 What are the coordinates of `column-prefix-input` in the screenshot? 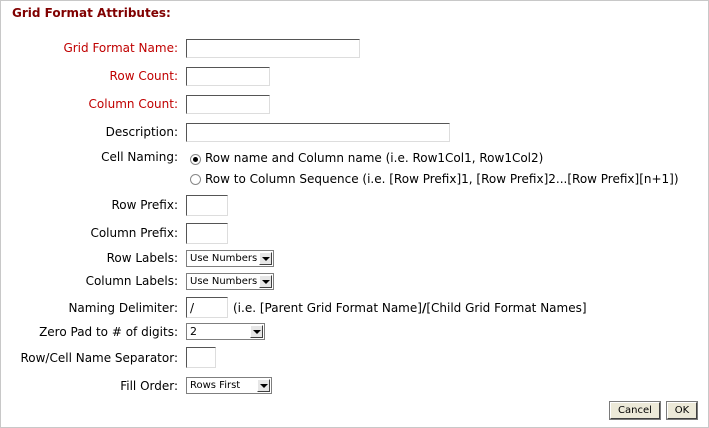 It's located at (207, 233).